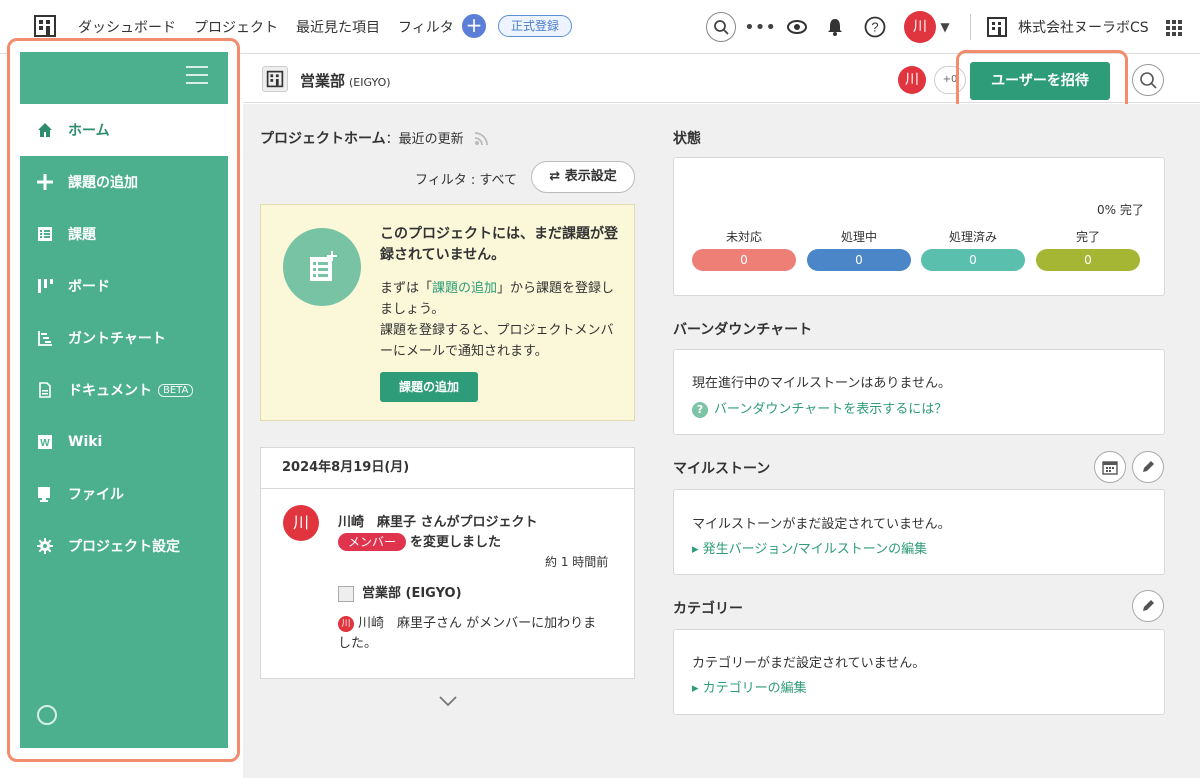 The height and width of the screenshot is (778, 1200). Describe the element at coordinates (743, 330) in the screenshot. I see `burndown-title: バーンダウンチャート` at that location.